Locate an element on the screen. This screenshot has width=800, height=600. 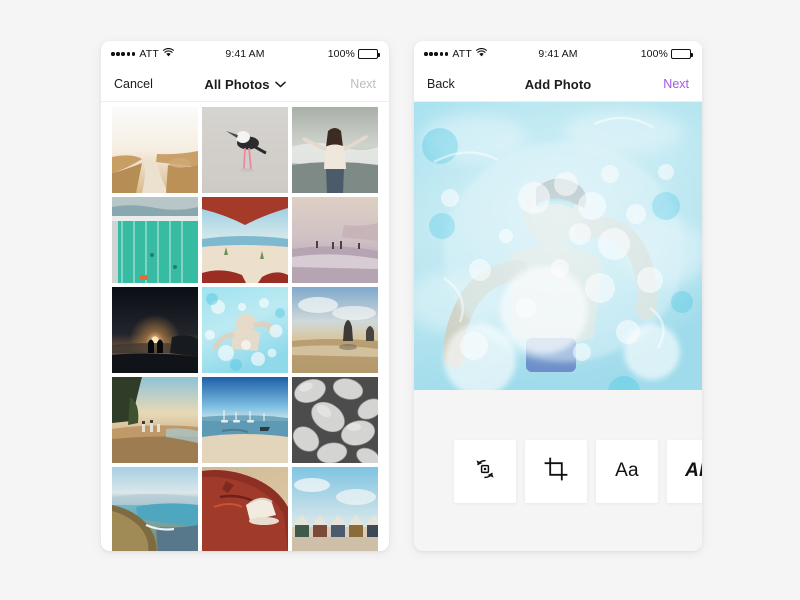
rotate-tool-button is located at coordinates (485, 471).